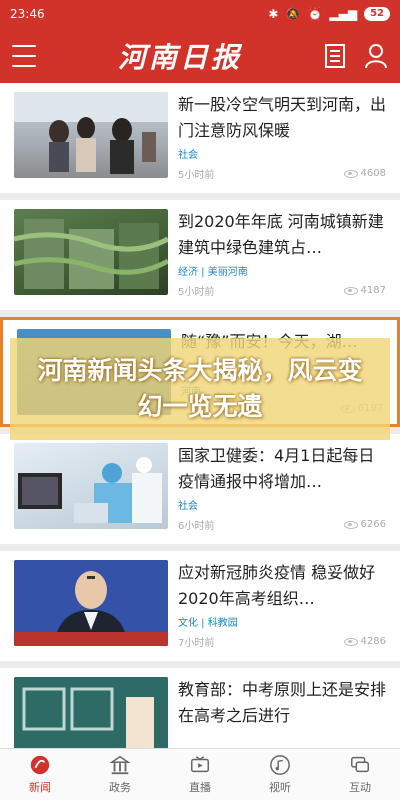 The height and width of the screenshot is (800, 400). Describe the element at coordinates (196, 643) in the screenshot. I see `news-time: 7小时前` at that location.